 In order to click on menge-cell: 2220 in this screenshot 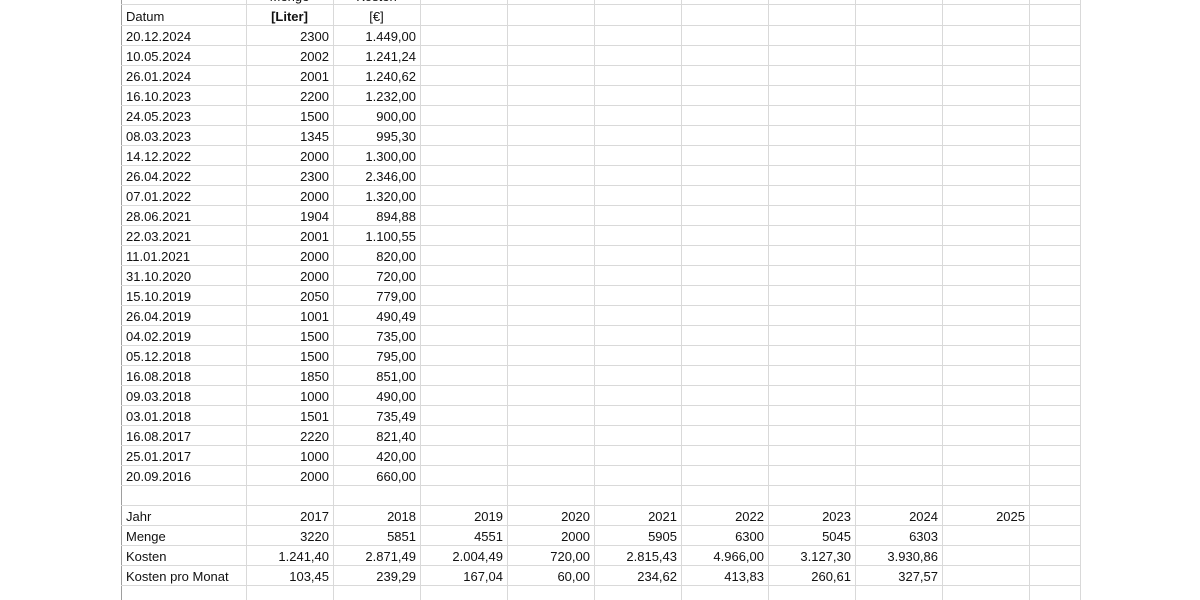, I will do `click(289, 437)`.